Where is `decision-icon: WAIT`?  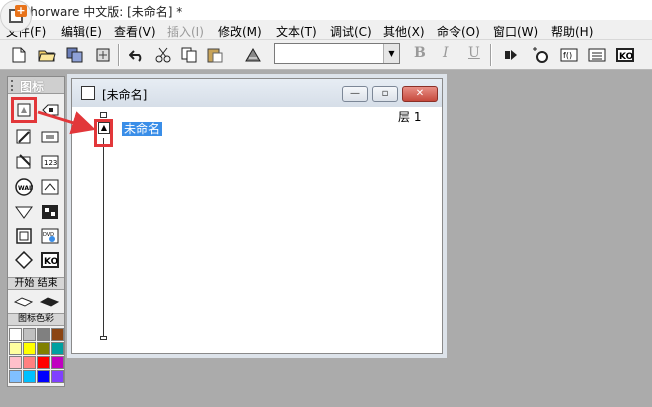 decision-icon: WAIT is located at coordinates (24, 187).